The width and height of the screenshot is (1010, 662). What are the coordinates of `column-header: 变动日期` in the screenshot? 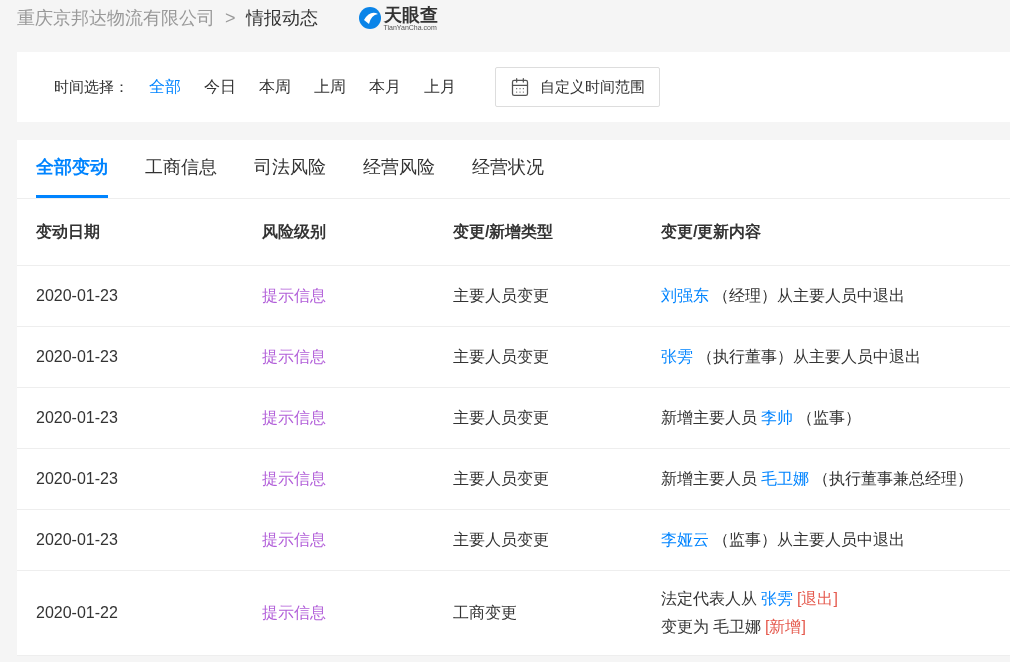 It's located at (68, 232).